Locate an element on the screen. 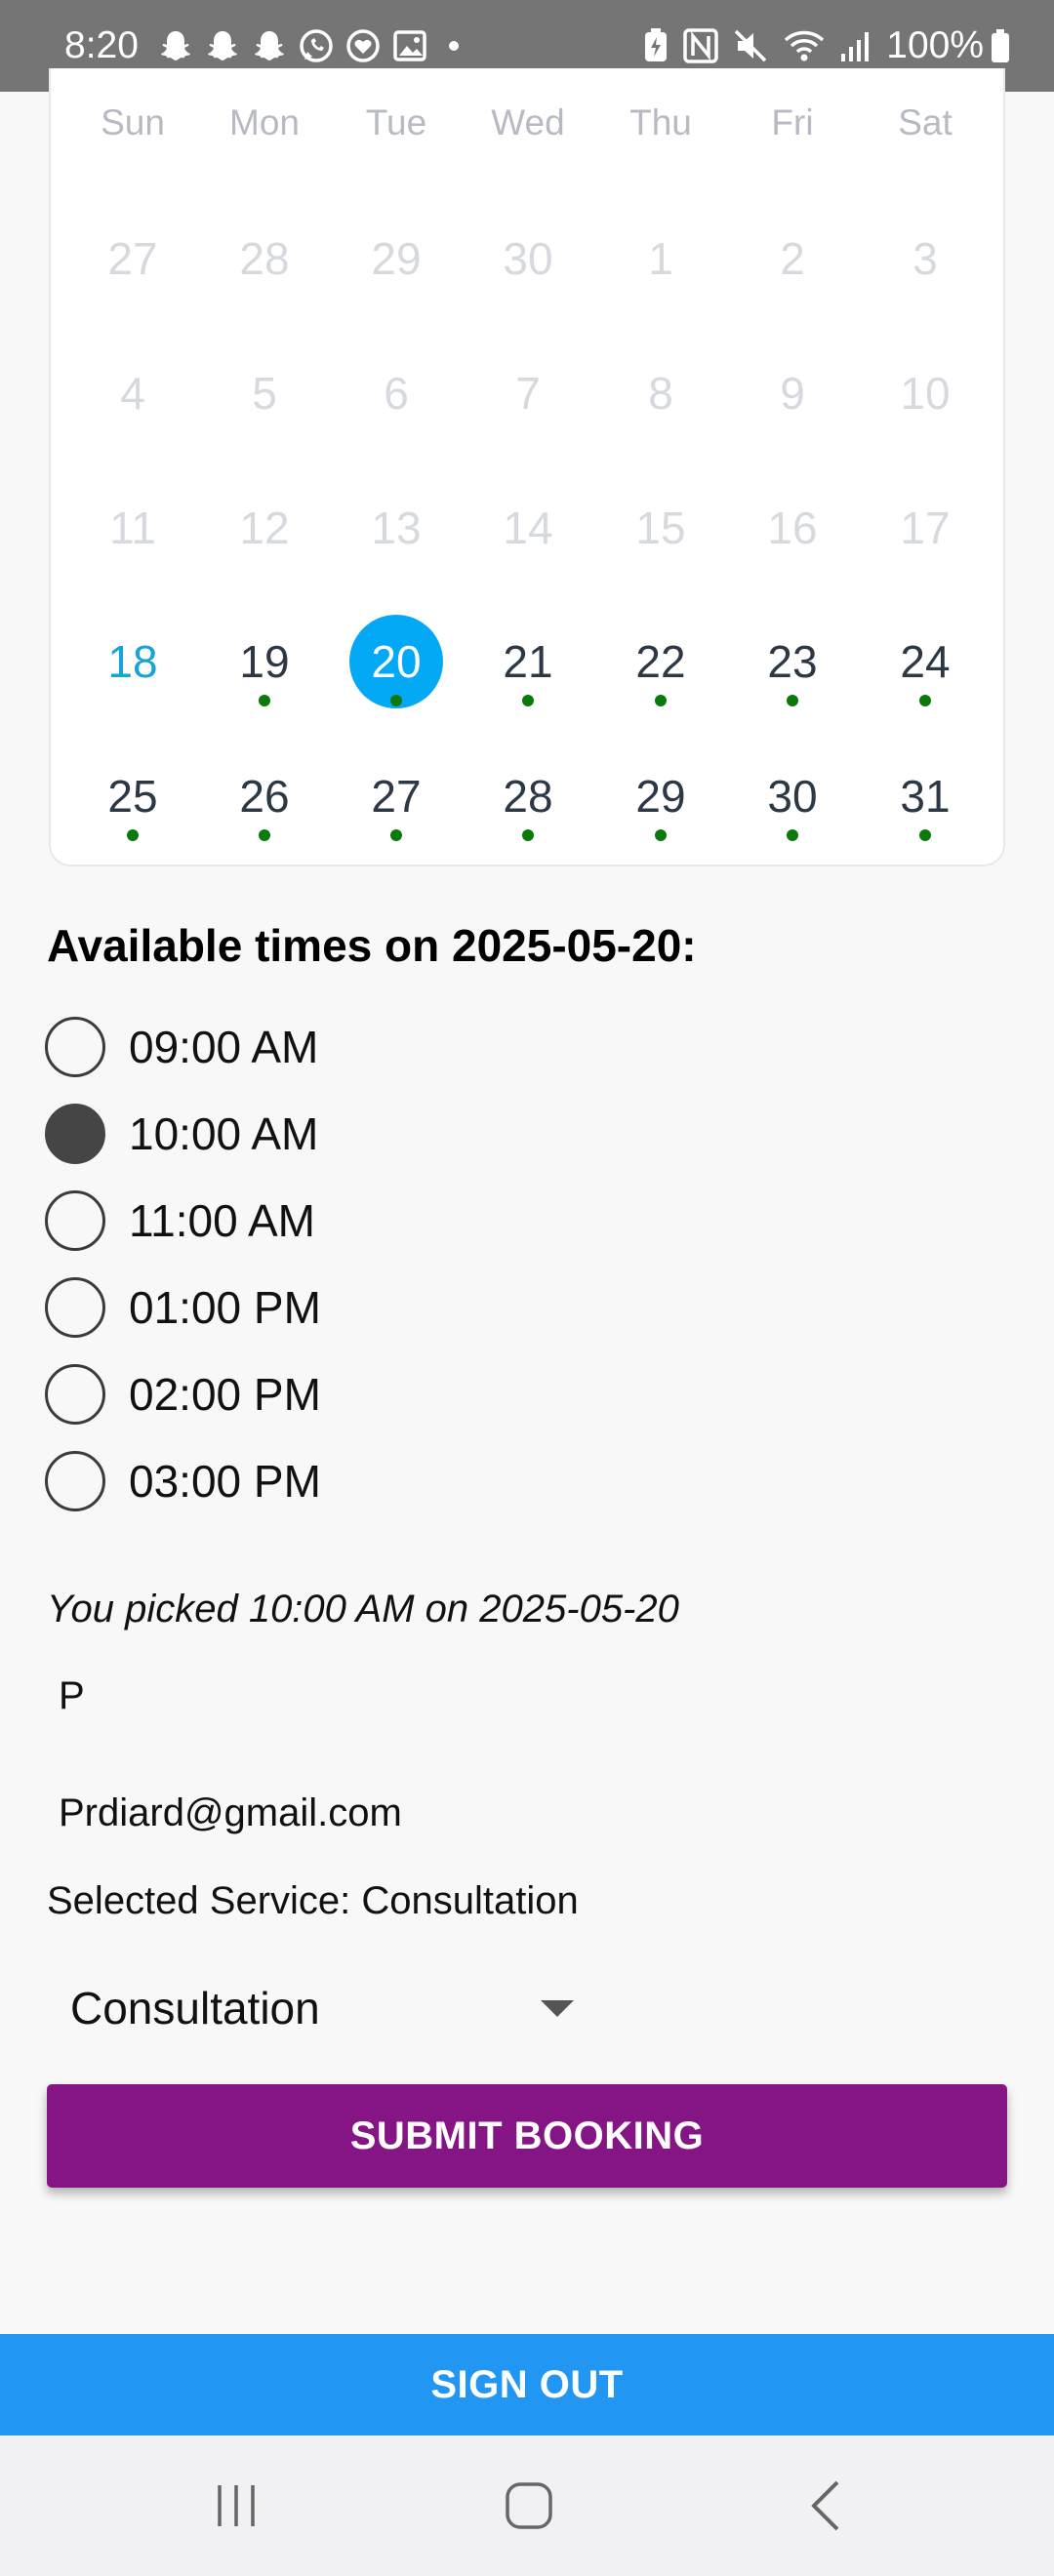 This screenshot has height=2576, width=1054. time-slot-label: 01:00 PM is located at coordinates (225, 1307).